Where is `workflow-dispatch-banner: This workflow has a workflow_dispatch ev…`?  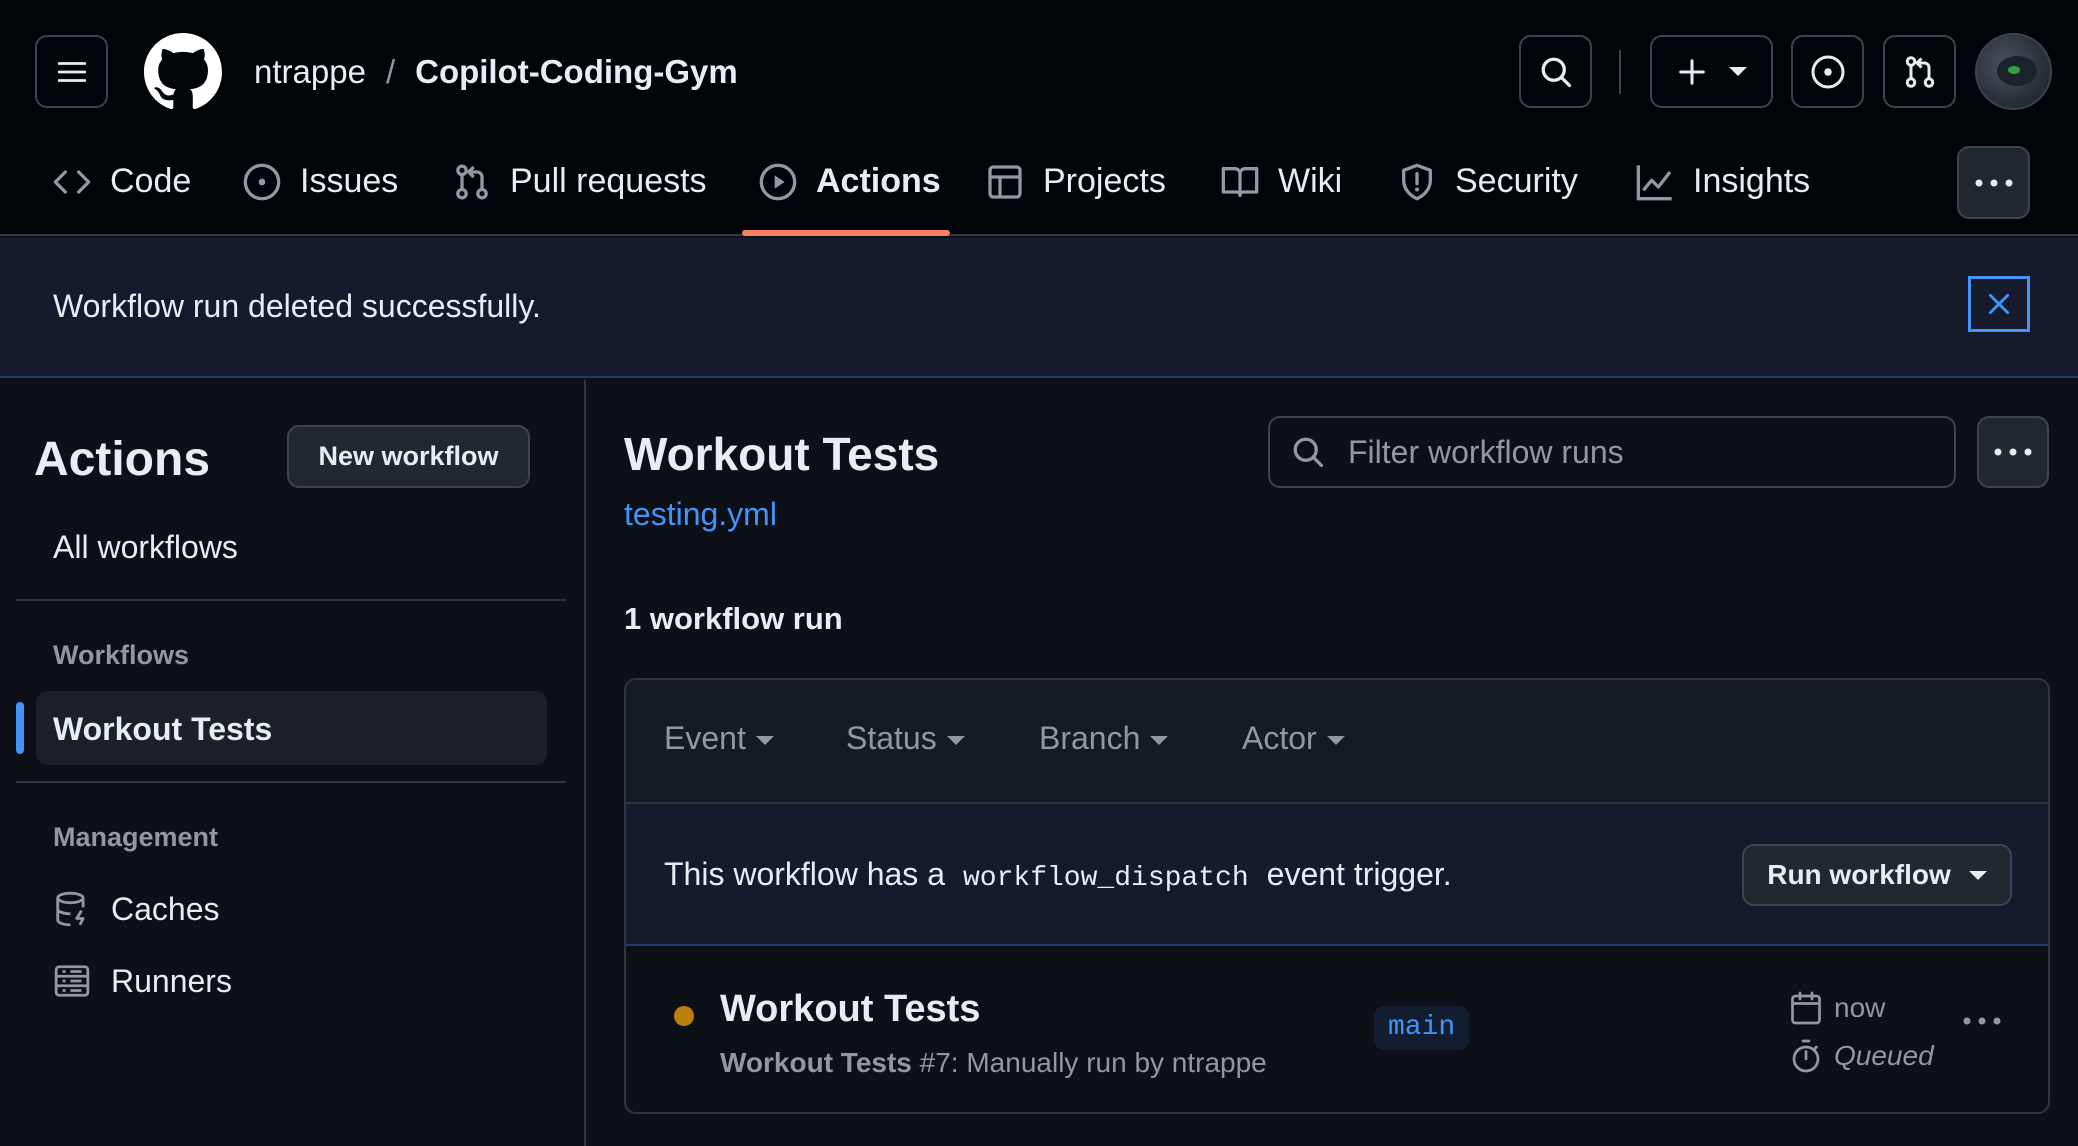
workflow-dispatch-banner: This workflow has a workflow_dispatch ev… is located at coordinates (1337, 875).